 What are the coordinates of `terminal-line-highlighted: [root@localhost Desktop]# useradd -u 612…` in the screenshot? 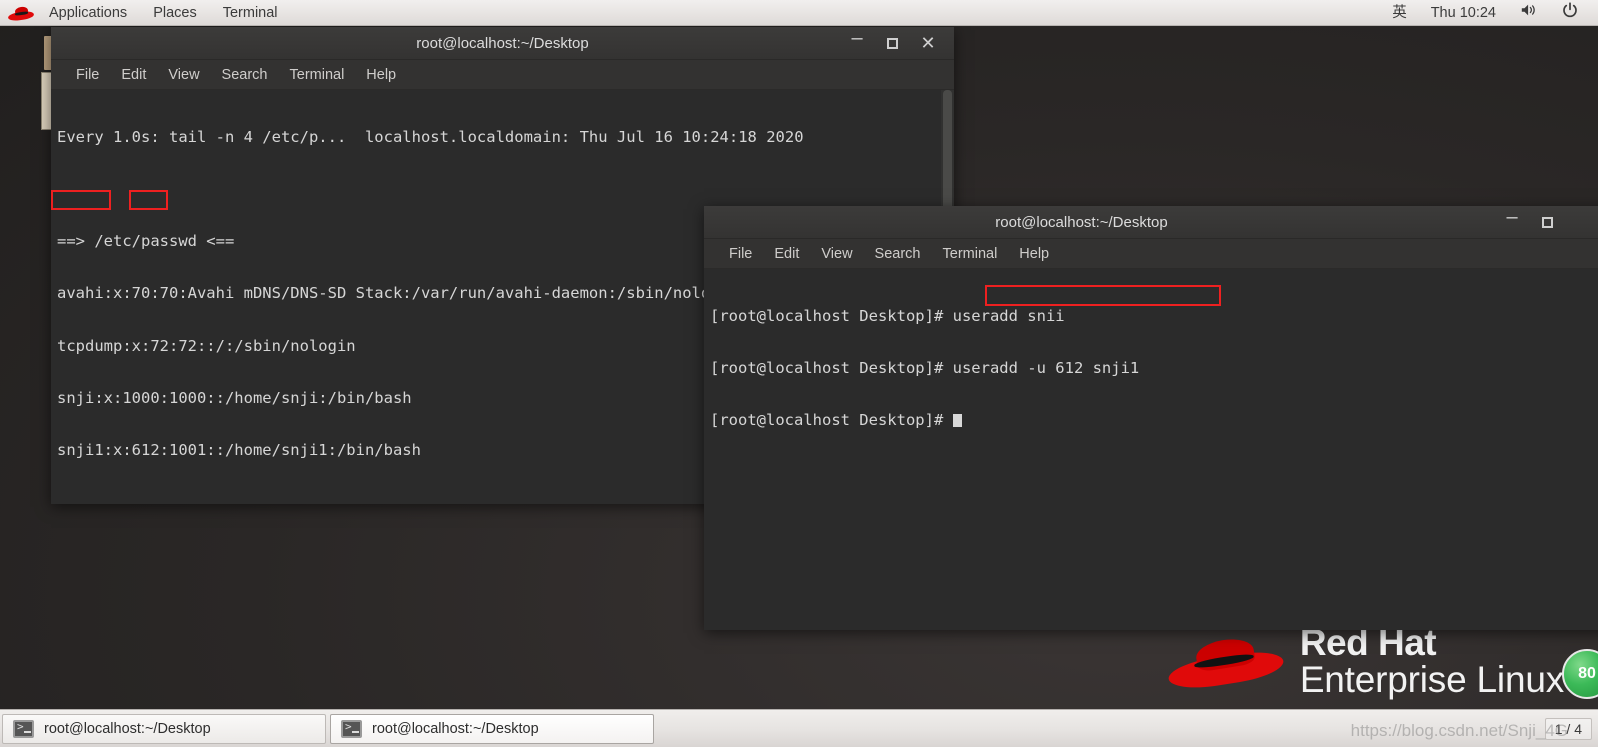 It's located at (925, 368).